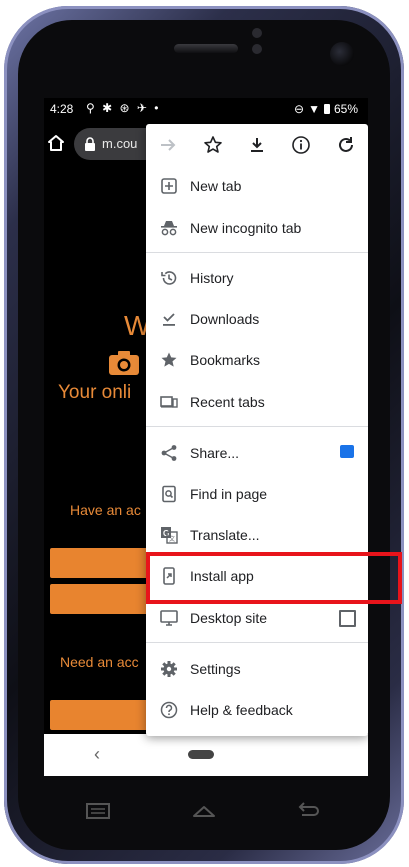 The height and width of the screenshot is (867, 409). I want to click on menu-item-downloads: Downloads, so click(257, 319).